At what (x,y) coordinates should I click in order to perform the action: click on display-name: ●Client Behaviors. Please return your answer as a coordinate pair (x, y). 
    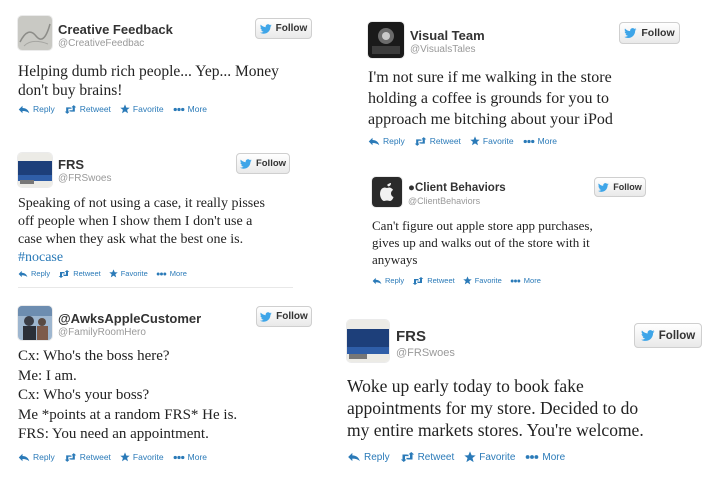
    Looking at the image, I should click on (457, 188).